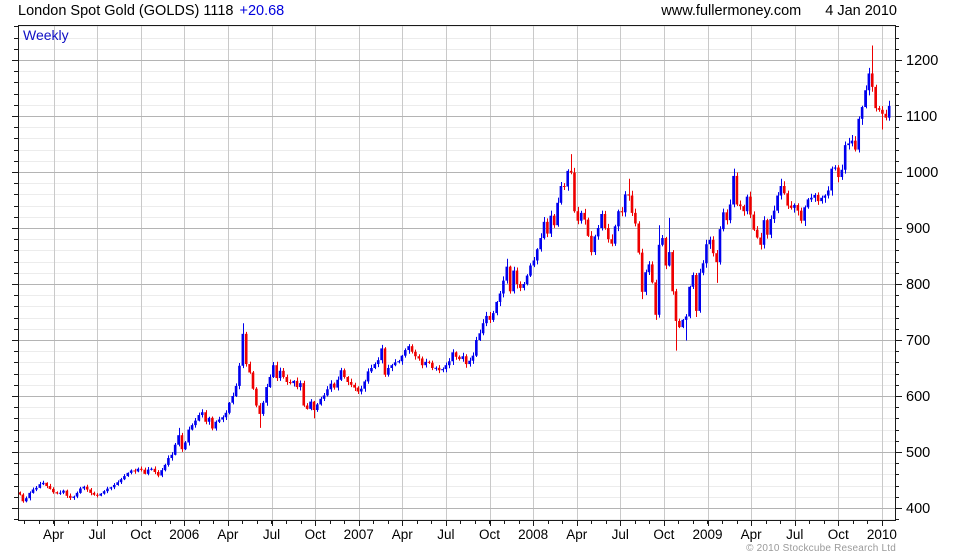 The width and height of the screenshot is (980, 560). Describe the element at coordinates (918, 509) in the screenshot. I see `svg-text: 400` at that location.